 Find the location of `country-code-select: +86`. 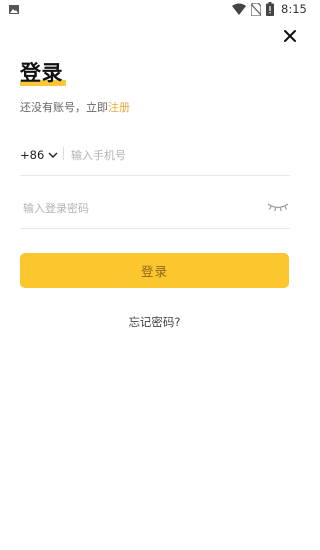

country-code-select: +86 is located at coordinates (39, 155).